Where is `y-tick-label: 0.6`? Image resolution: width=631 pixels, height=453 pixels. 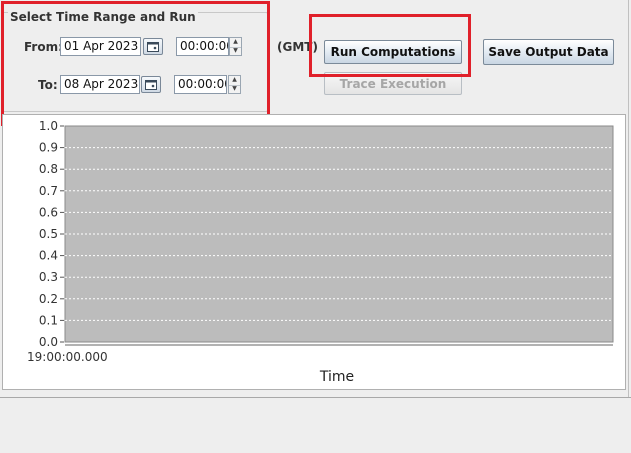
y-tick-label: 0.6 is located at coordinates (48, 212).